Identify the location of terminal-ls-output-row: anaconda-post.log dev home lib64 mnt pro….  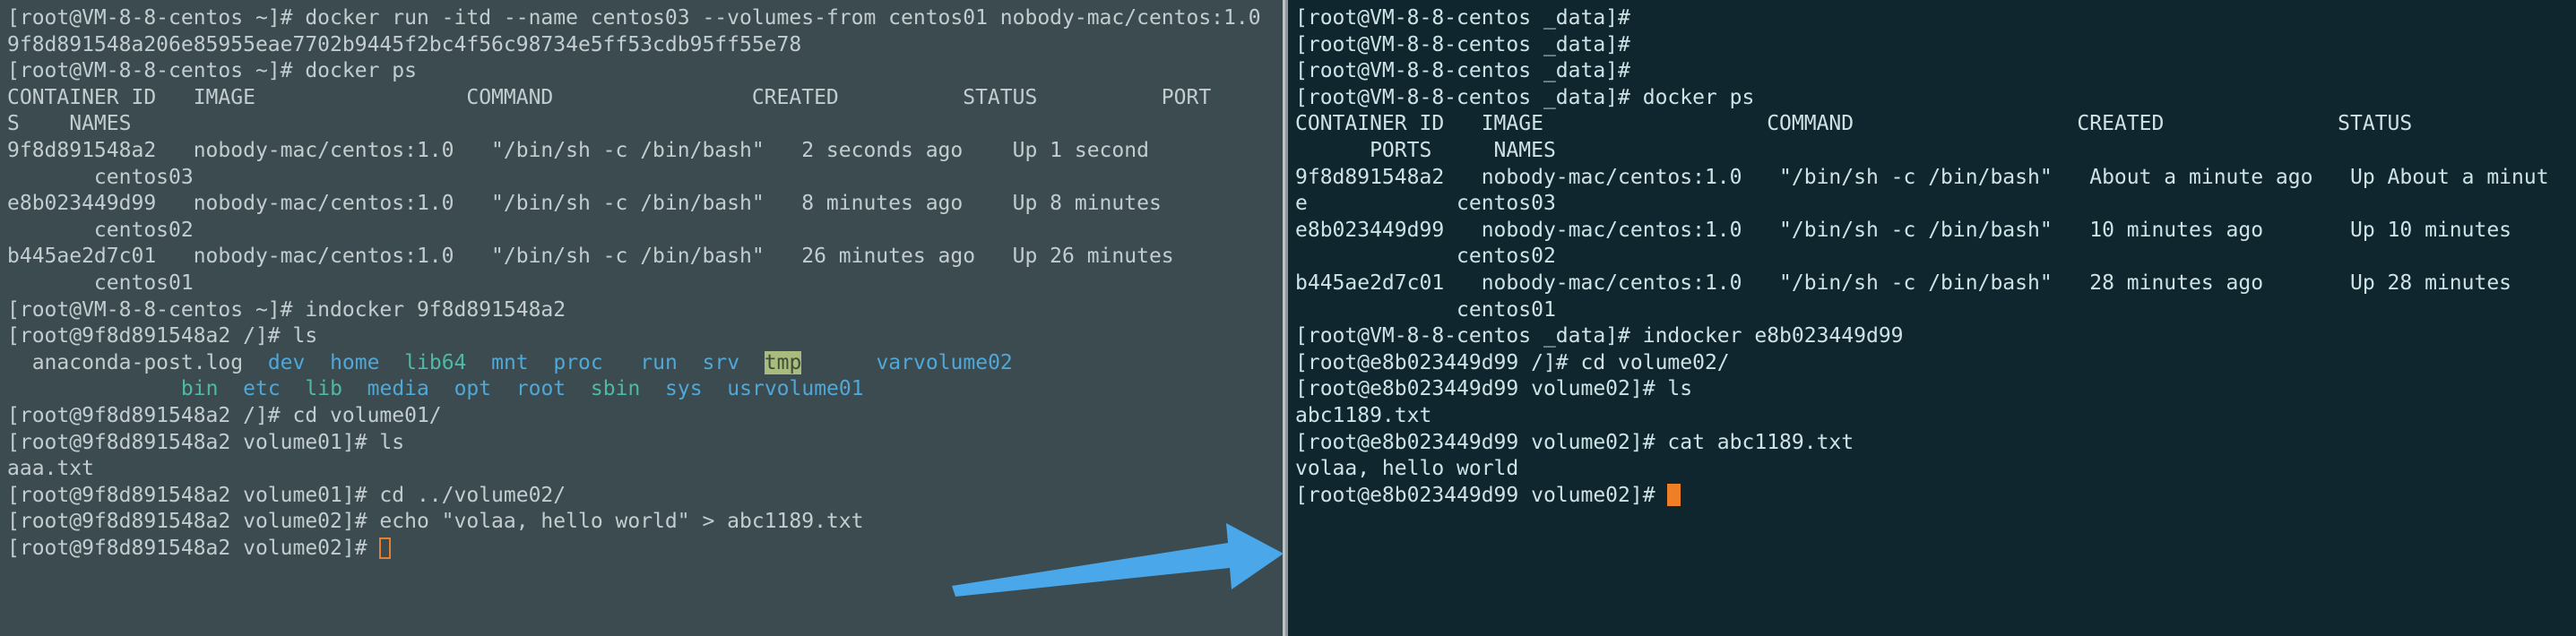
(645, 364).